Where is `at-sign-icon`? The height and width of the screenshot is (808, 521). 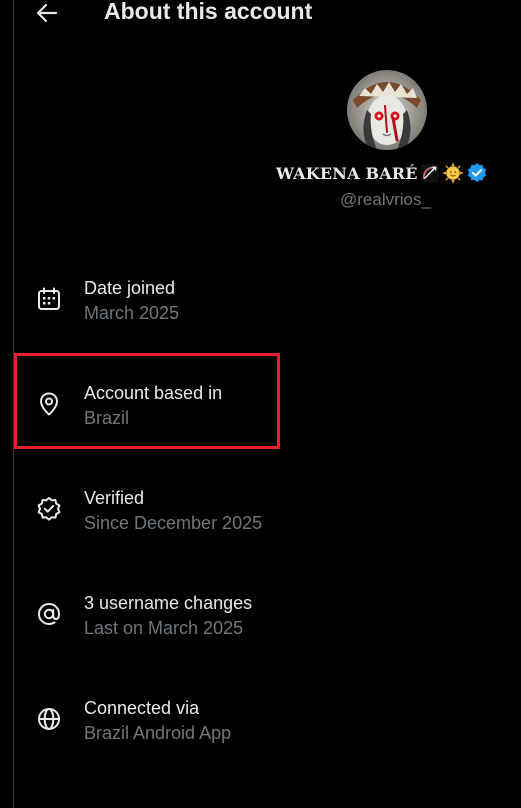 at-sign-icon is located at coordinates (49, 614).